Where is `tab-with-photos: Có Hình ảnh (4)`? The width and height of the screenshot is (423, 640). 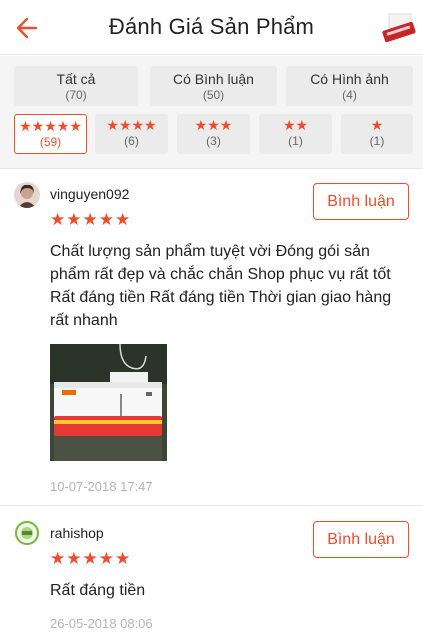
tab-with-photos: Có Hình ảnh (4) is located at coordinates (349, 86).